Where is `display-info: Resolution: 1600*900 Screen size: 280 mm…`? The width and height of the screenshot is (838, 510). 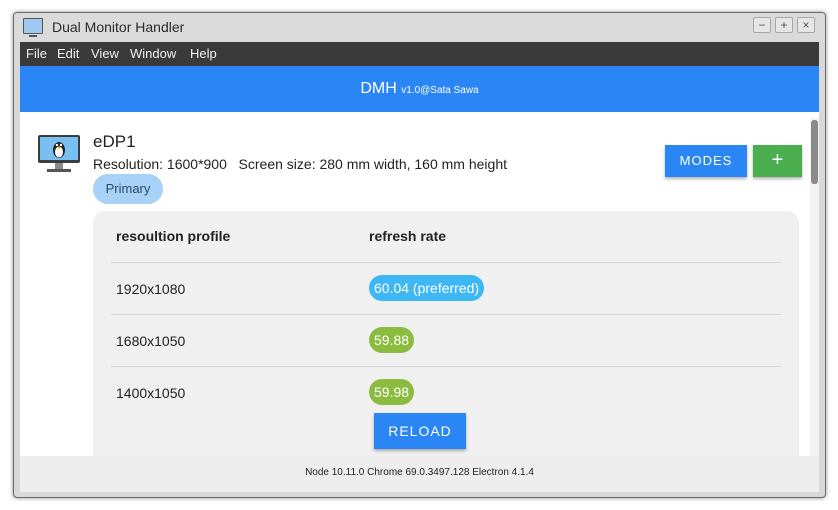
display-info: Resolution: 1600*900 Screen size: 280 mm… is located at coordinates (300, 164).